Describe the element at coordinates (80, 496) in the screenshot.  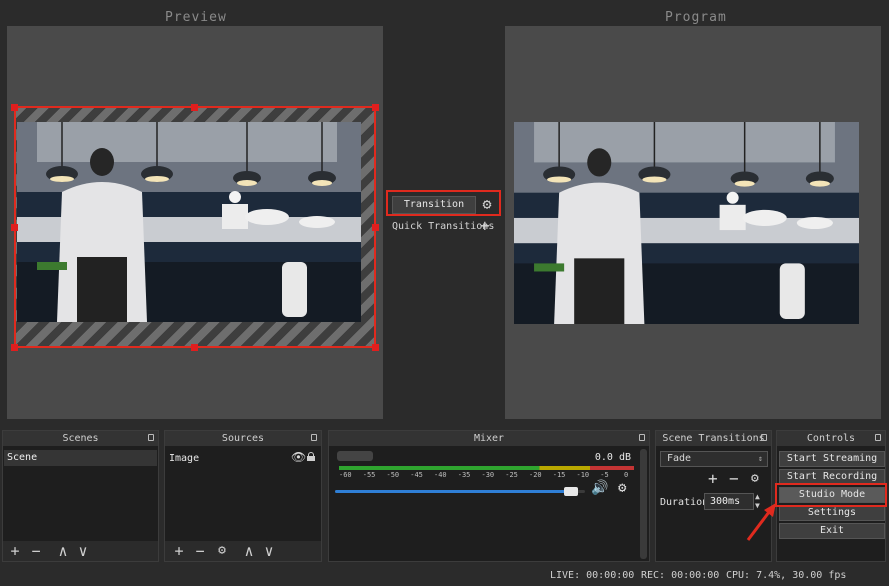
I see `scenes-dock: Scenes Scene + − ∧ ∨` at that location.